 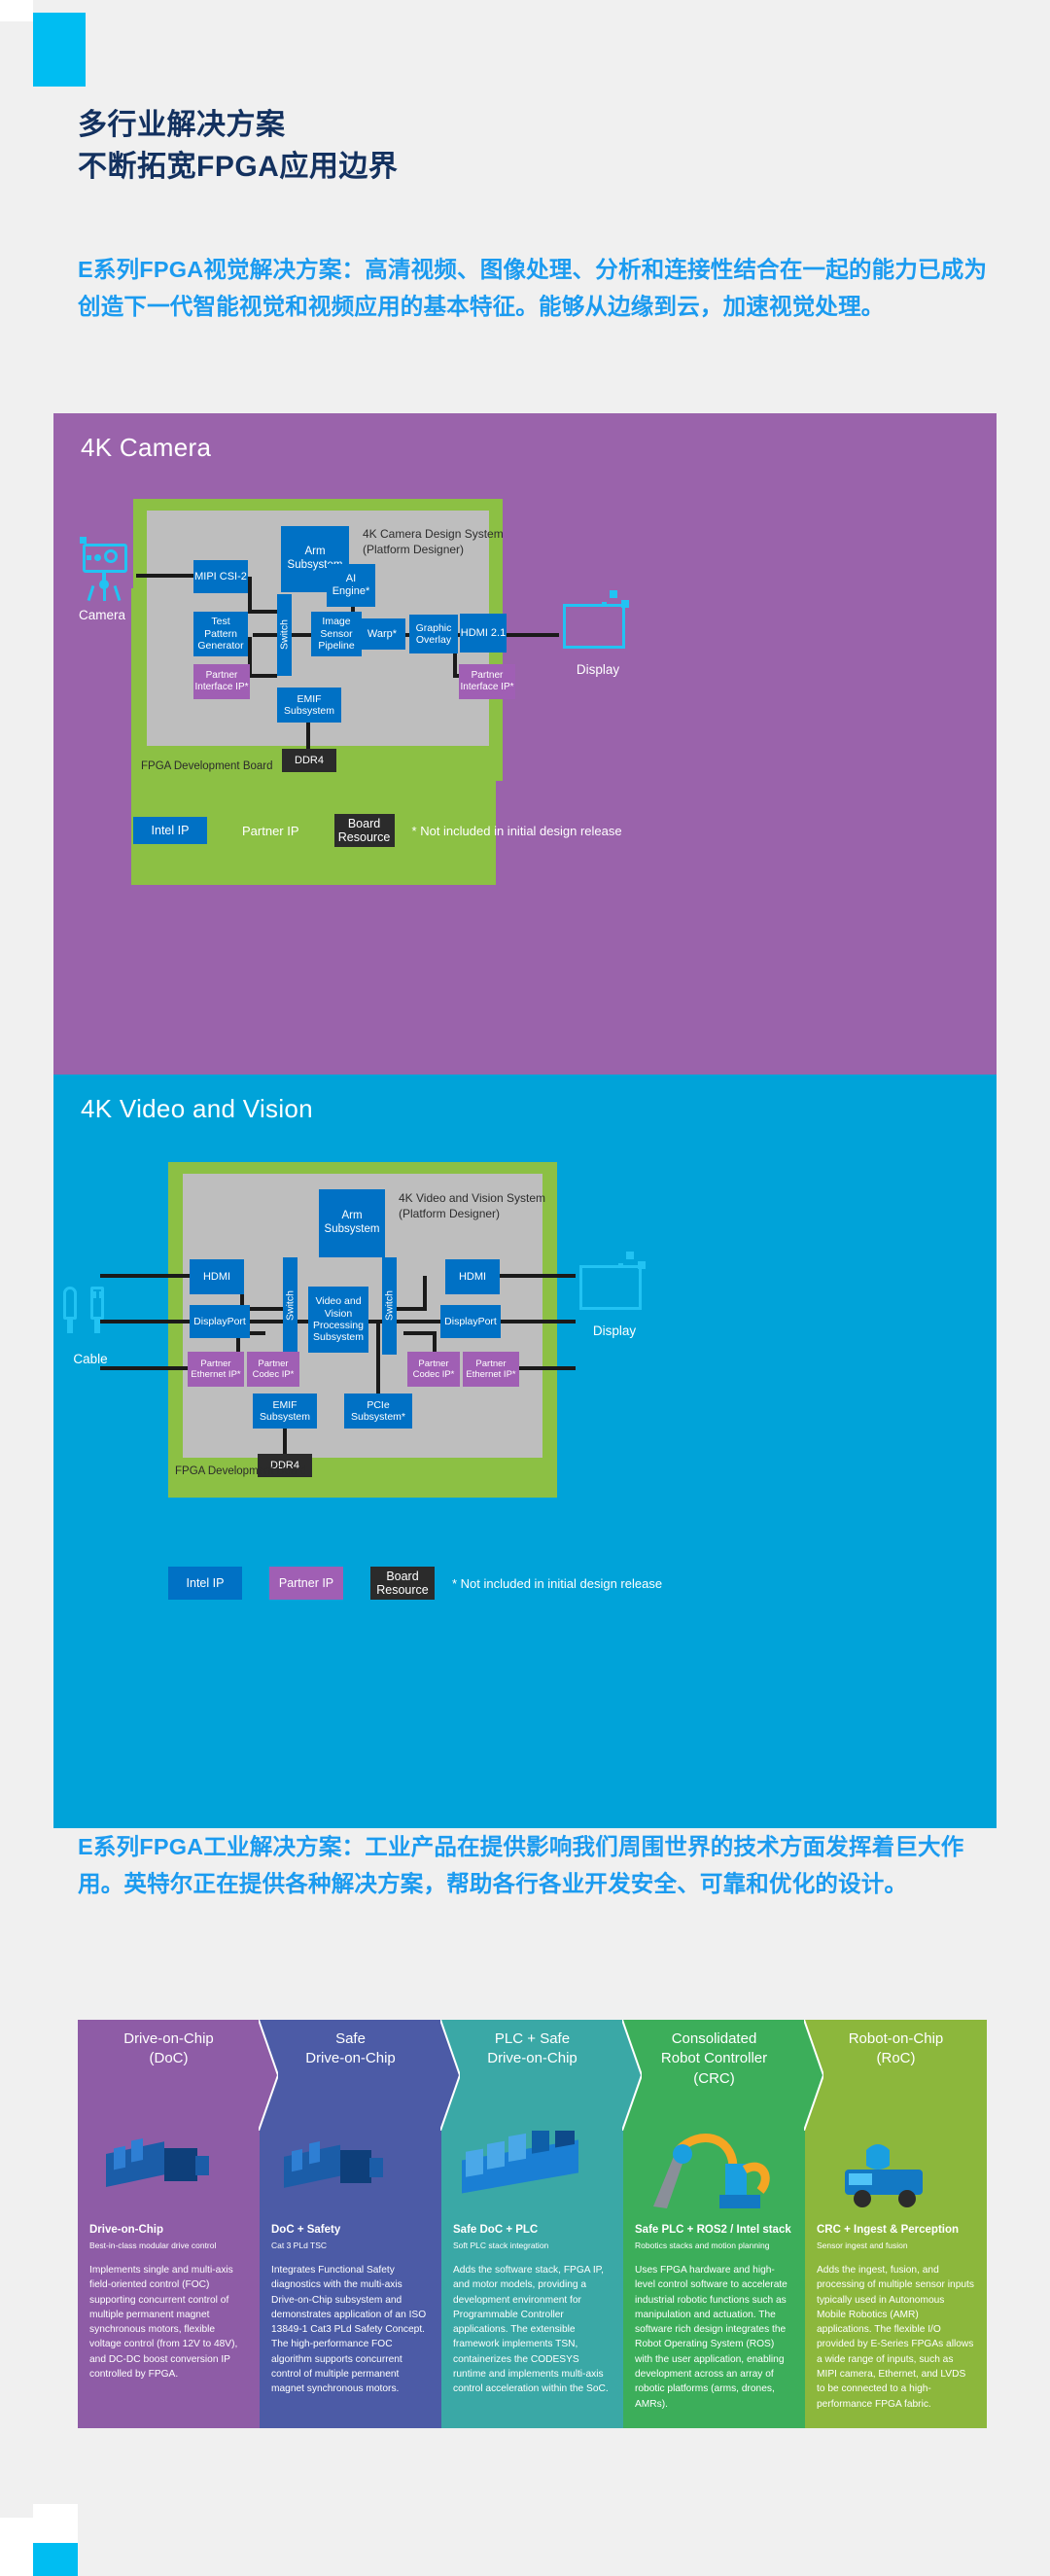 I want to click on card-subtitle-2: Soft PLC stack integration, so click(x=501, y=2246).